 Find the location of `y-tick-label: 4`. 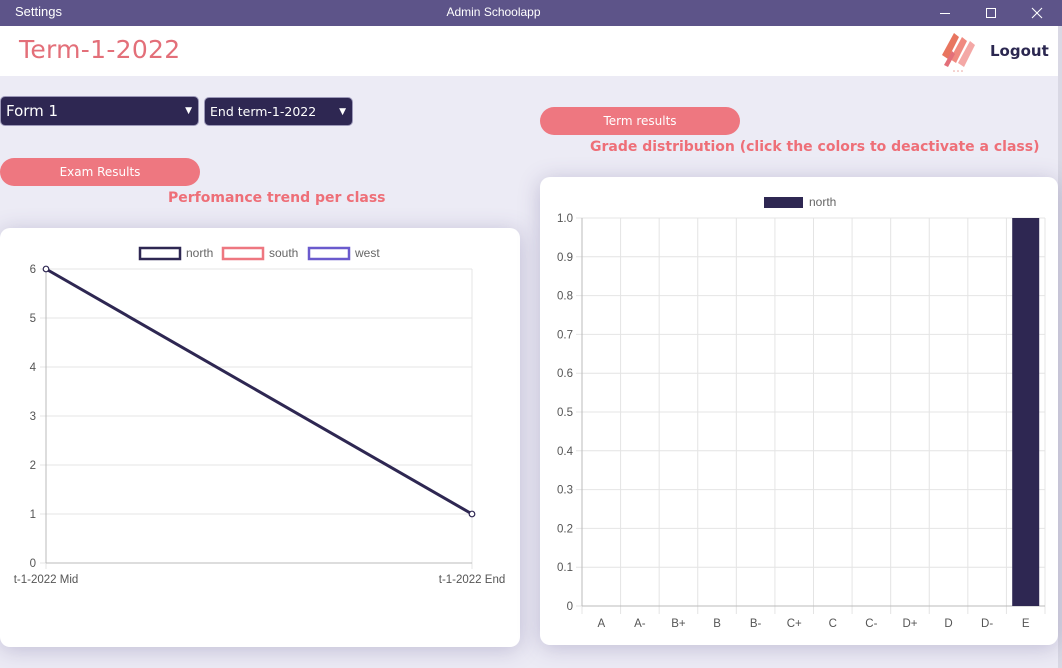

y-tick-label: 4 is located at coordinates (33, 368).